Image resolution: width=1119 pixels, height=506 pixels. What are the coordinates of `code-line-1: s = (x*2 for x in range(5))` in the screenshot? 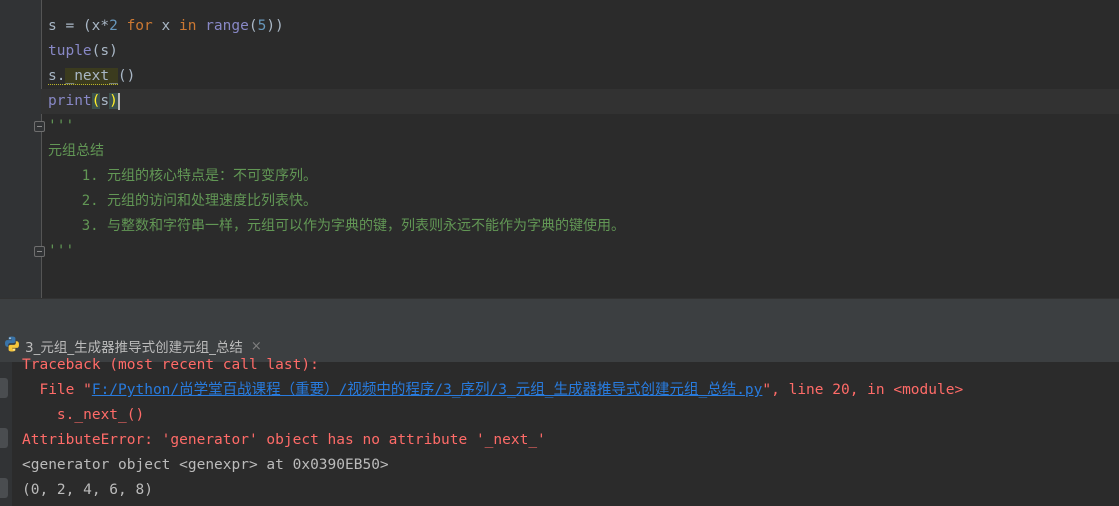 It's located at (583, 26).